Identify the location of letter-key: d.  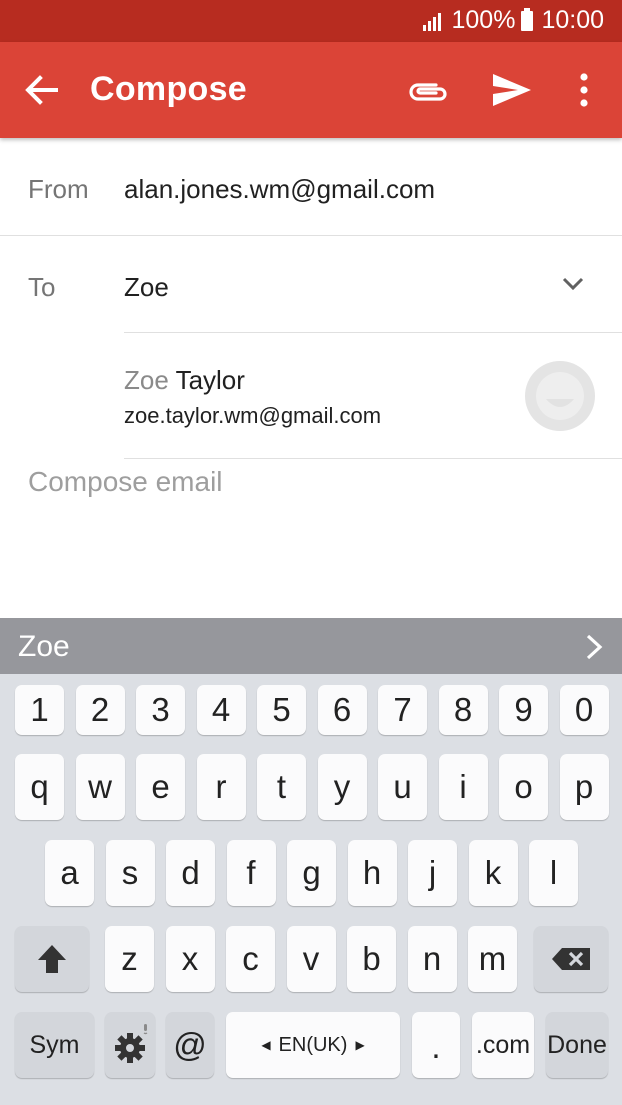
(190, 873).